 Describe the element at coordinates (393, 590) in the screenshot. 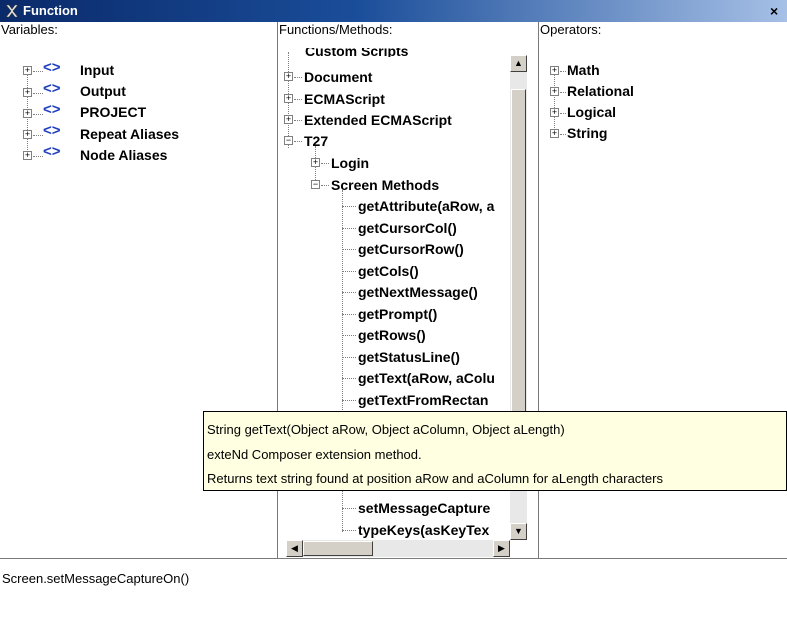

I see `expression-editor: Screen.setMessageCaptureOn()` at that location.